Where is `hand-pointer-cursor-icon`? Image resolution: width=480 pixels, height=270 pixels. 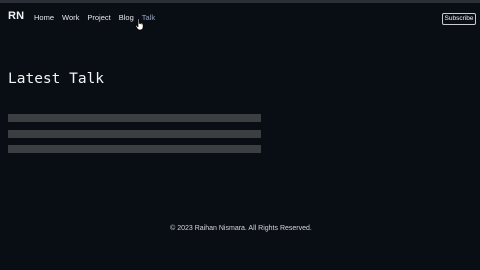
hand-pointer-cursor-icon is located at coordinates (139, 24).